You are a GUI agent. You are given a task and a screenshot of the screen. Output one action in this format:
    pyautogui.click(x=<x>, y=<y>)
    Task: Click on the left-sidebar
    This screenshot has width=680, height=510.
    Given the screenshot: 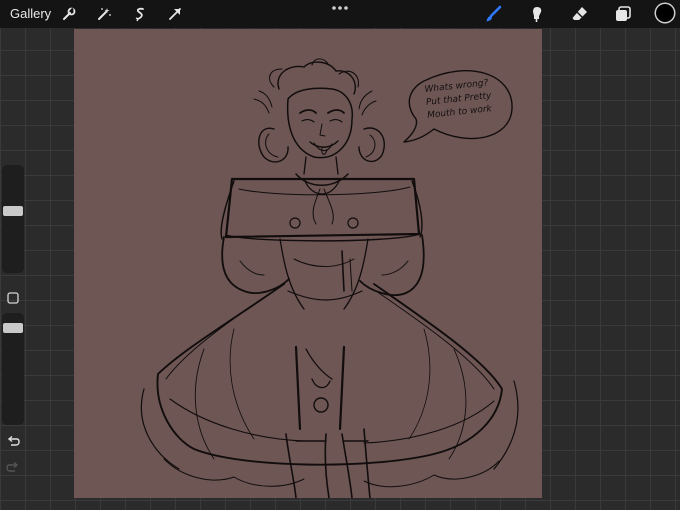 What is the action you would take?
    pyautogui.click(x=13, y=324)
    